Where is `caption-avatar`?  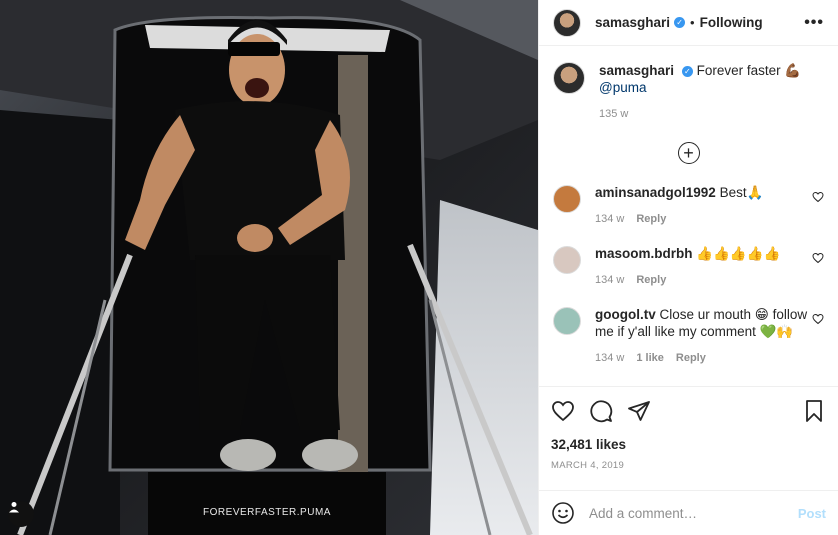
caption-avatar is located at coordinates (569, 78).